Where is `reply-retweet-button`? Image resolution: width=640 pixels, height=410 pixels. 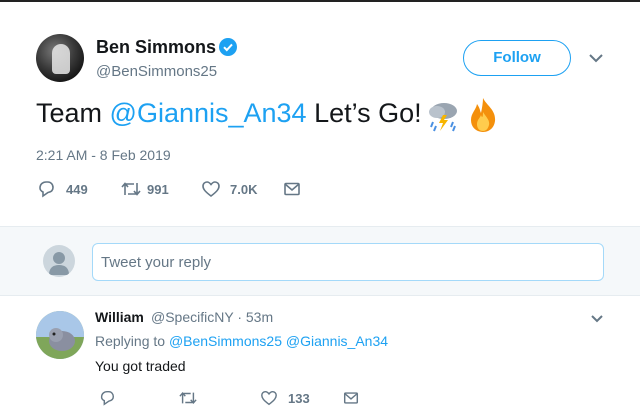
reply-retweet-button is located at coordinates (189, 399).